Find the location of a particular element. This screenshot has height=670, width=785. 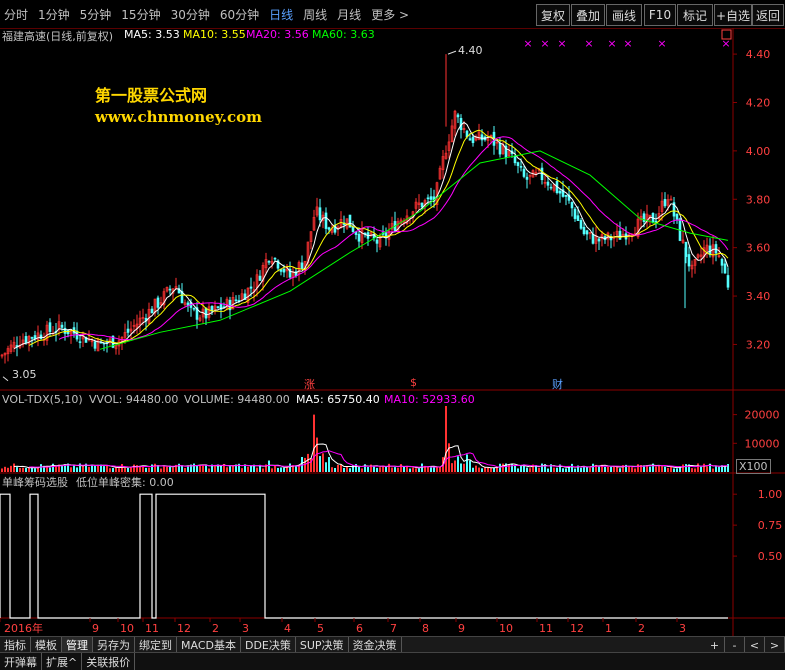

top-marker-6: × is located at coordinates (661, 43).